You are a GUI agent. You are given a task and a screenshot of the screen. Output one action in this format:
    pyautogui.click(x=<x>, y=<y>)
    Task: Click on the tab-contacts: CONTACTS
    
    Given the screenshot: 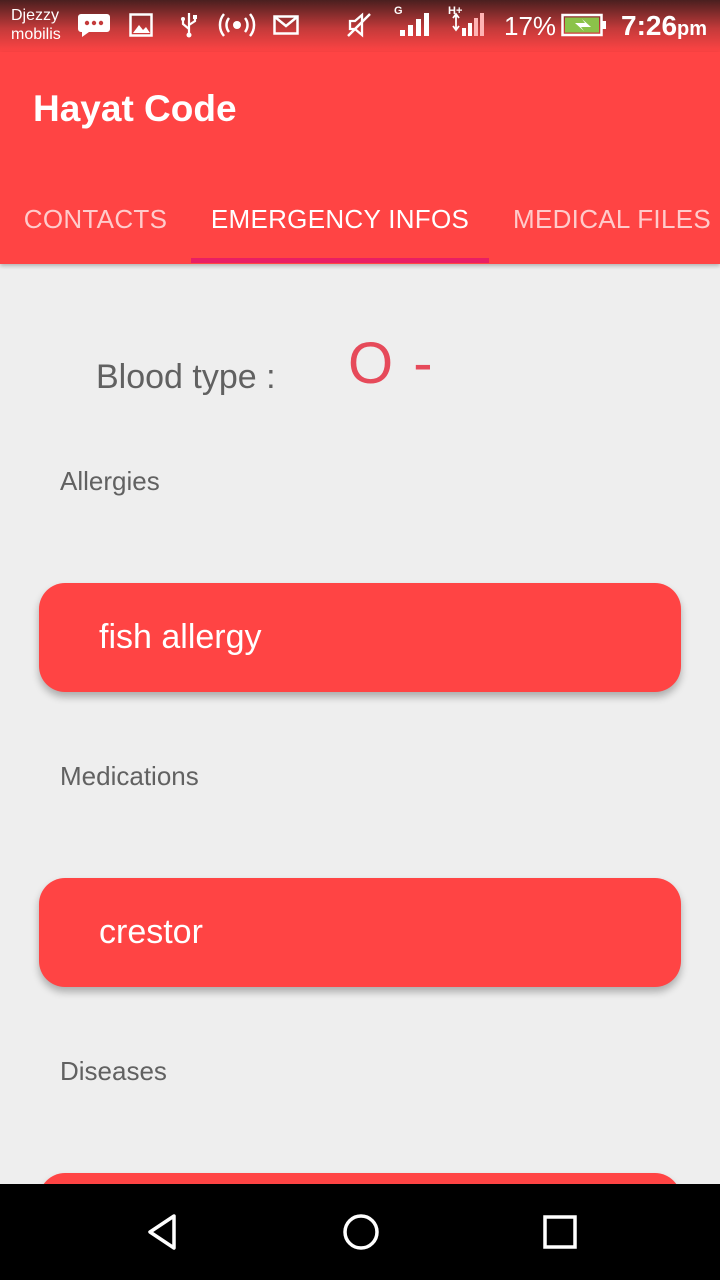 What is the action you would take?
    pyautogui.click(x=95, y=224)
    